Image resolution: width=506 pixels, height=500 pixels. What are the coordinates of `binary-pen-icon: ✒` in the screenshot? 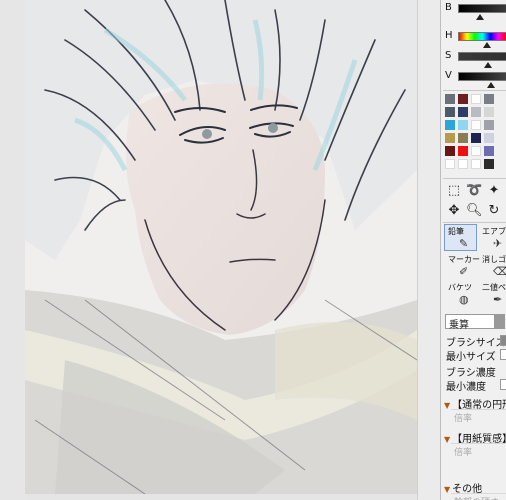 It's located at (498, 299).